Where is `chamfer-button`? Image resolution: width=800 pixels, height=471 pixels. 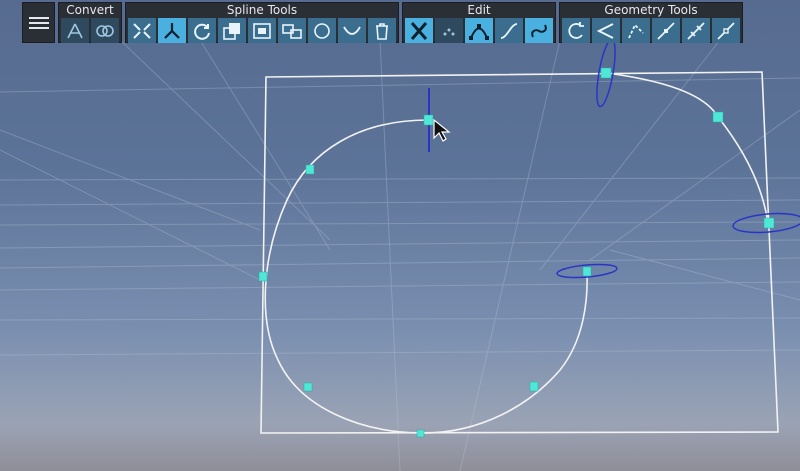
chamfer-button is located at coordinates (636, 30).